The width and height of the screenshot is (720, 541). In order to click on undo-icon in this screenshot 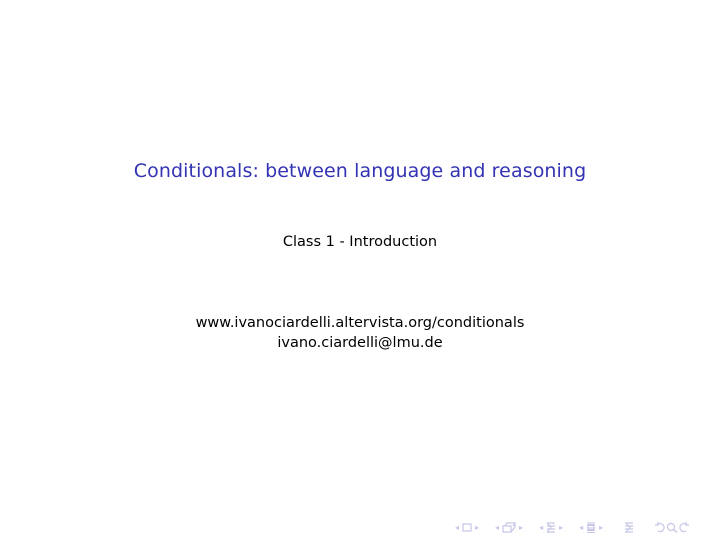, I will do `click(660, 527)`.